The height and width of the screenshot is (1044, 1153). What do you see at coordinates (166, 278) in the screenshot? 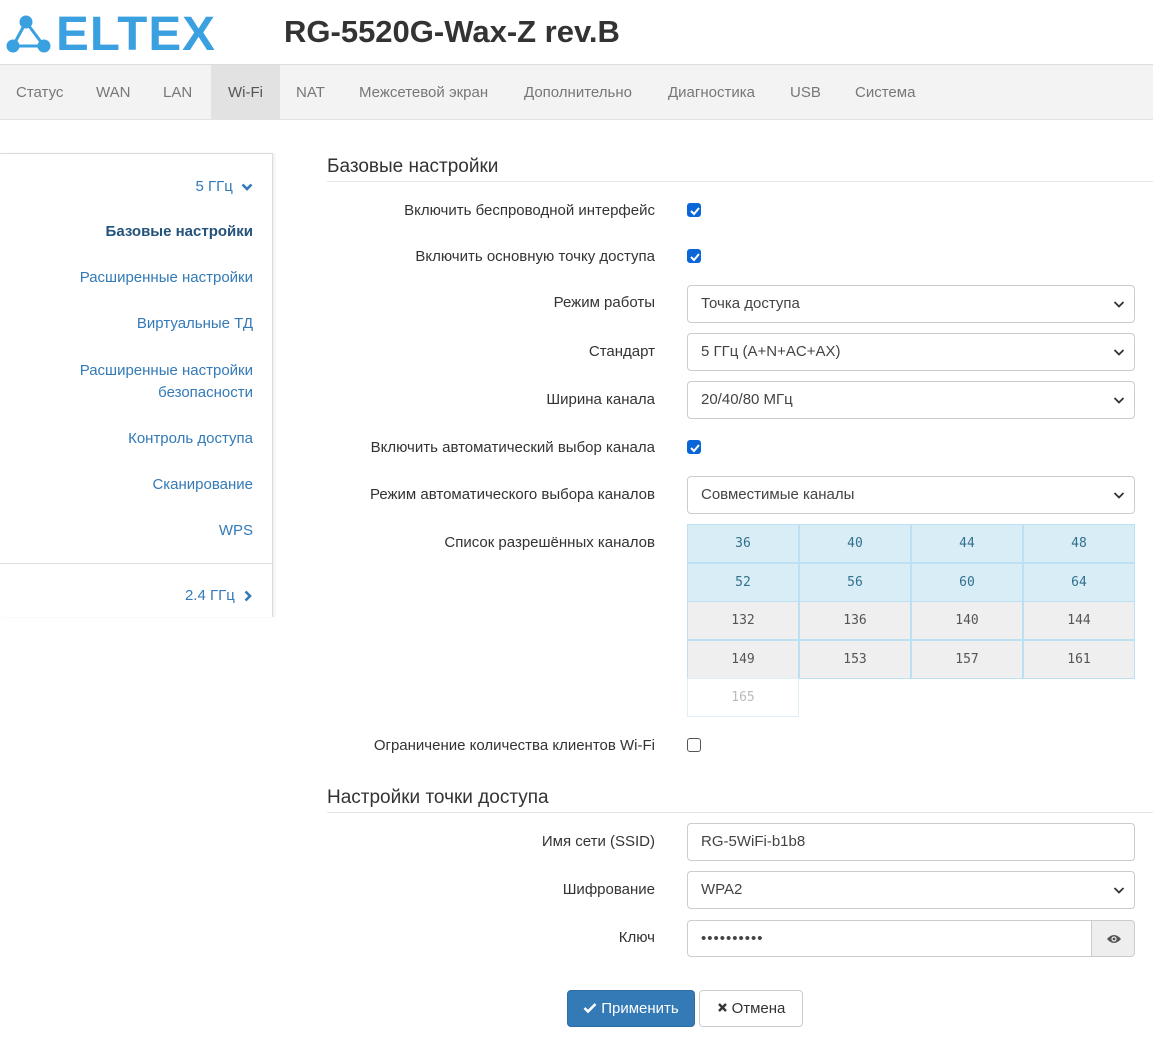
I see `sidebar-item-advanced-settings: Расширенные настройки` at bounding box center [166, 278].